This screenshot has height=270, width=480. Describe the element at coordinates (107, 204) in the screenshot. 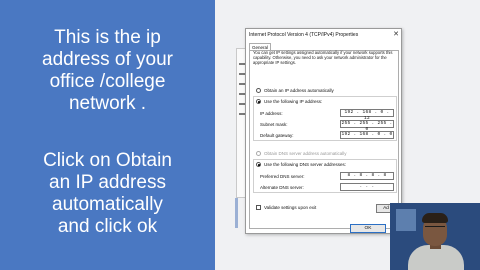

I see `slide-line: automatically` at that location.